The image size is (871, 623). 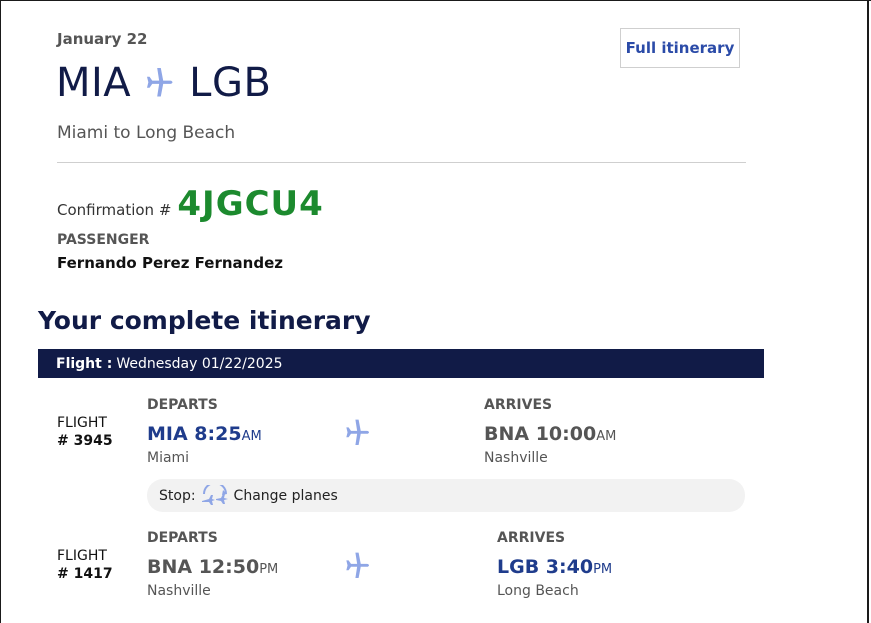 What do you see at coordinates (516, 458) in the screenshot?
I see `arrive-city: Nashville` at bounding box center [516, 458].